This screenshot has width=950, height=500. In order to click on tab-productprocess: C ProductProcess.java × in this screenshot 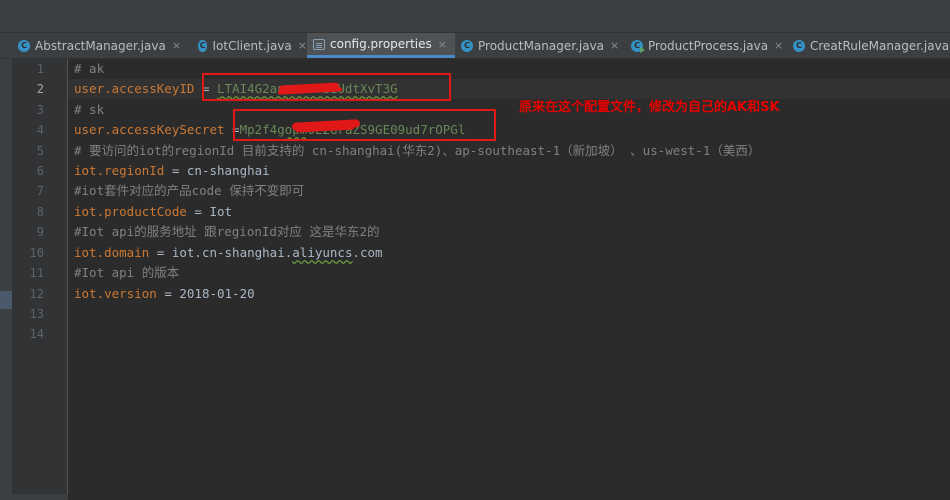, I will do `click(706, 45)`.